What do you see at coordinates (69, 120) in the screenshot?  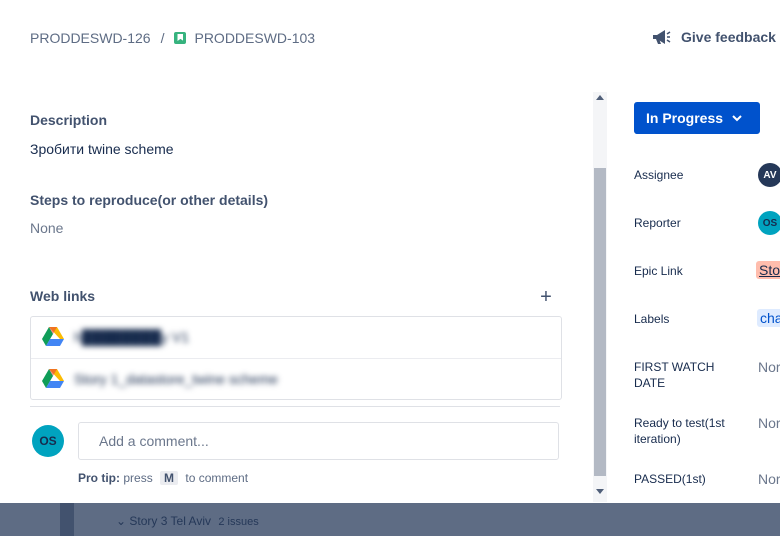 I see `description-heading: Description` at bounding box center [69, 120].